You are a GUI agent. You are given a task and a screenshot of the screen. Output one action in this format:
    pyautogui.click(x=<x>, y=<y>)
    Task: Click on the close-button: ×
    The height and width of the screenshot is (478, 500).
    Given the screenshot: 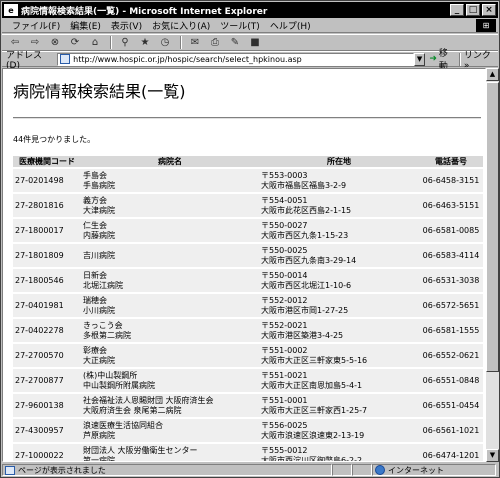 What is the action you would take?
    pyautogui.click(x=489, y=10)
    